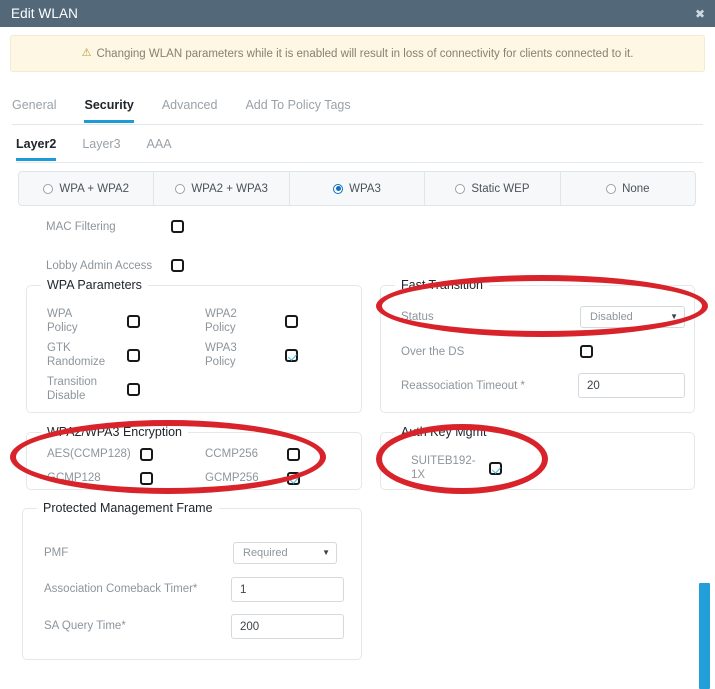 This screenshot has height=689, width=715. What do you see at coordinates (146, 479) in the screenshot?
I see `gcmp128-checkbox` at bounding box center [146, 479].